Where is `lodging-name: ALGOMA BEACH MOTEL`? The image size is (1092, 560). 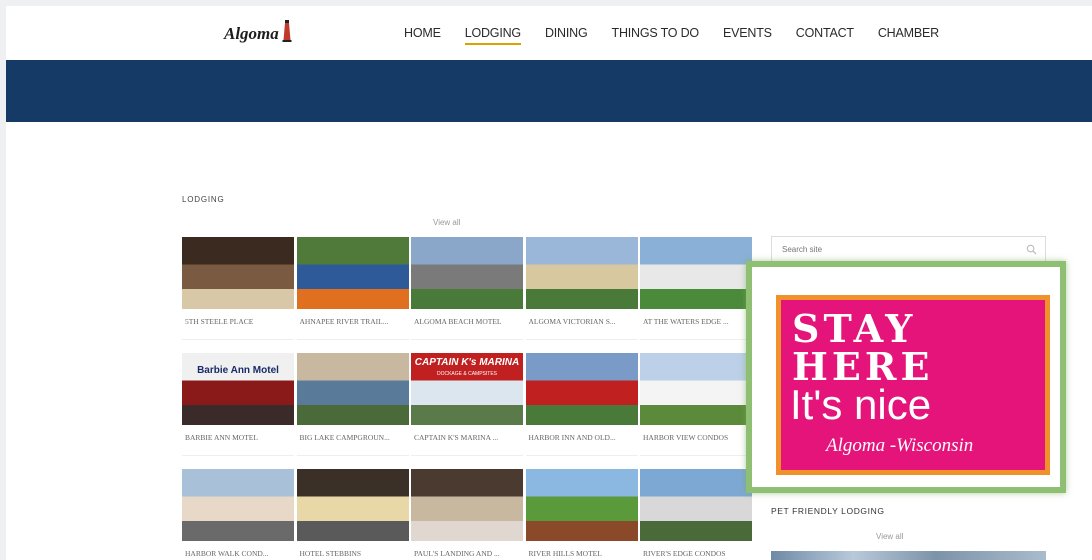
lodging-name: ALGOMA BEACH MOTEL is located at coordinates (467, 324).